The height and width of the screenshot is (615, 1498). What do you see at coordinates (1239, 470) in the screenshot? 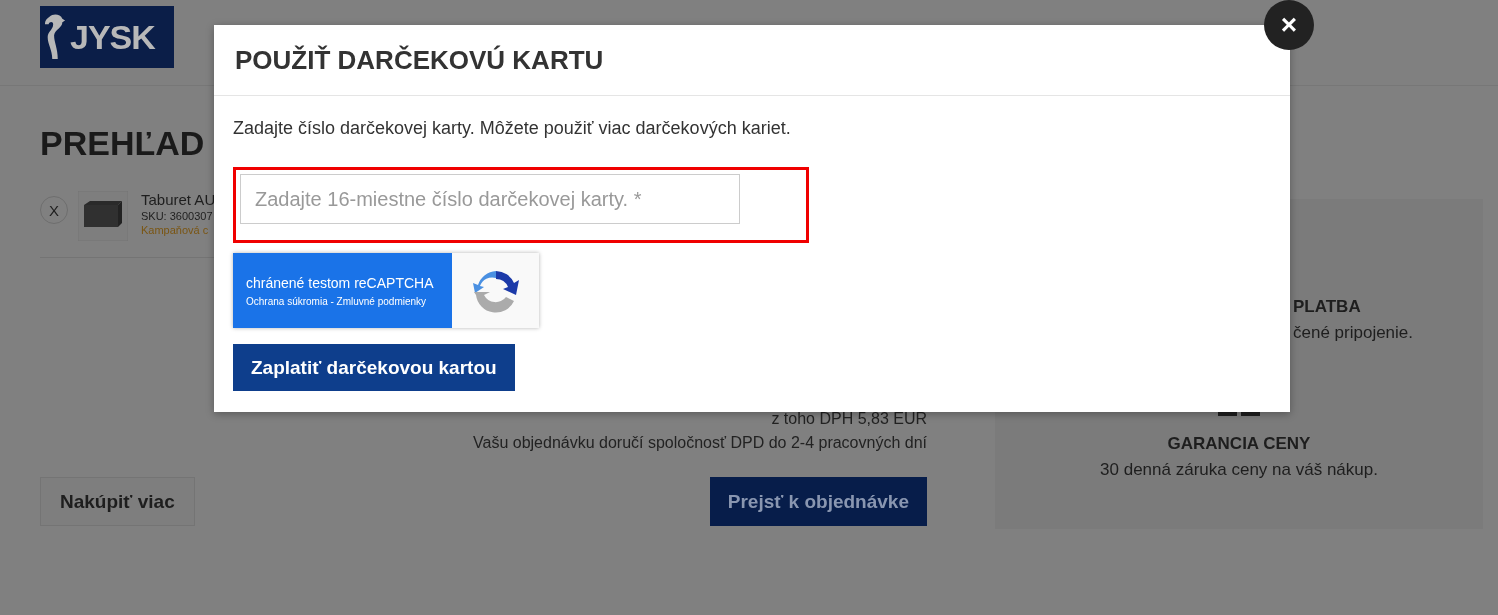
I see `benefit-text: 30 denná záruka ceny na váš nákup.` at bounding box center [1239, 470].